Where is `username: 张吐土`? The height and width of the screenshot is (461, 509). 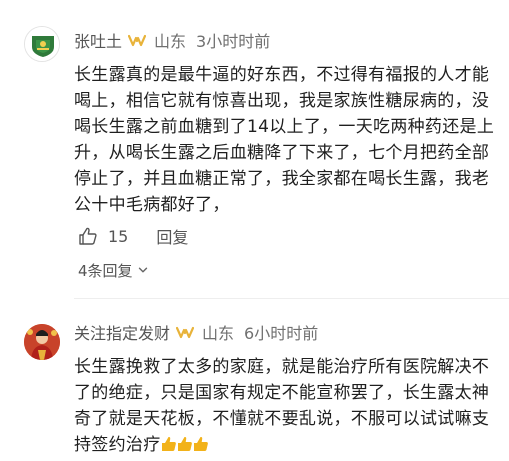
username: 张吐土 is located at coordinates (98, 40).